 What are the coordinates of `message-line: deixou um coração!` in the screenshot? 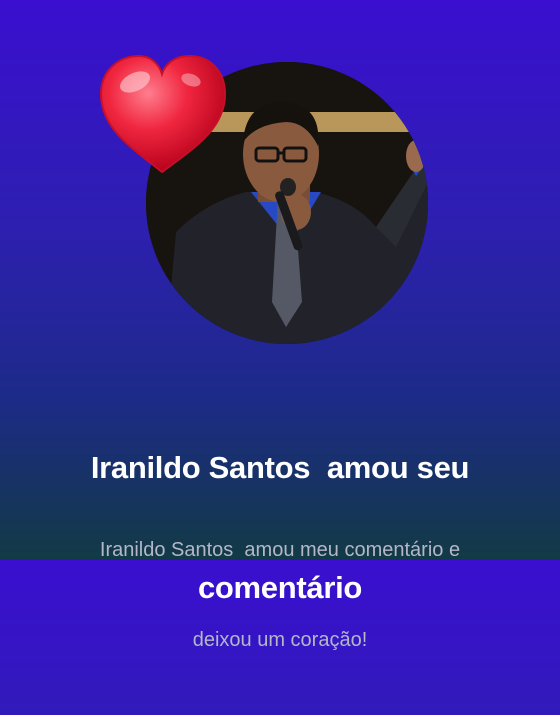 It's located at (280, 640).